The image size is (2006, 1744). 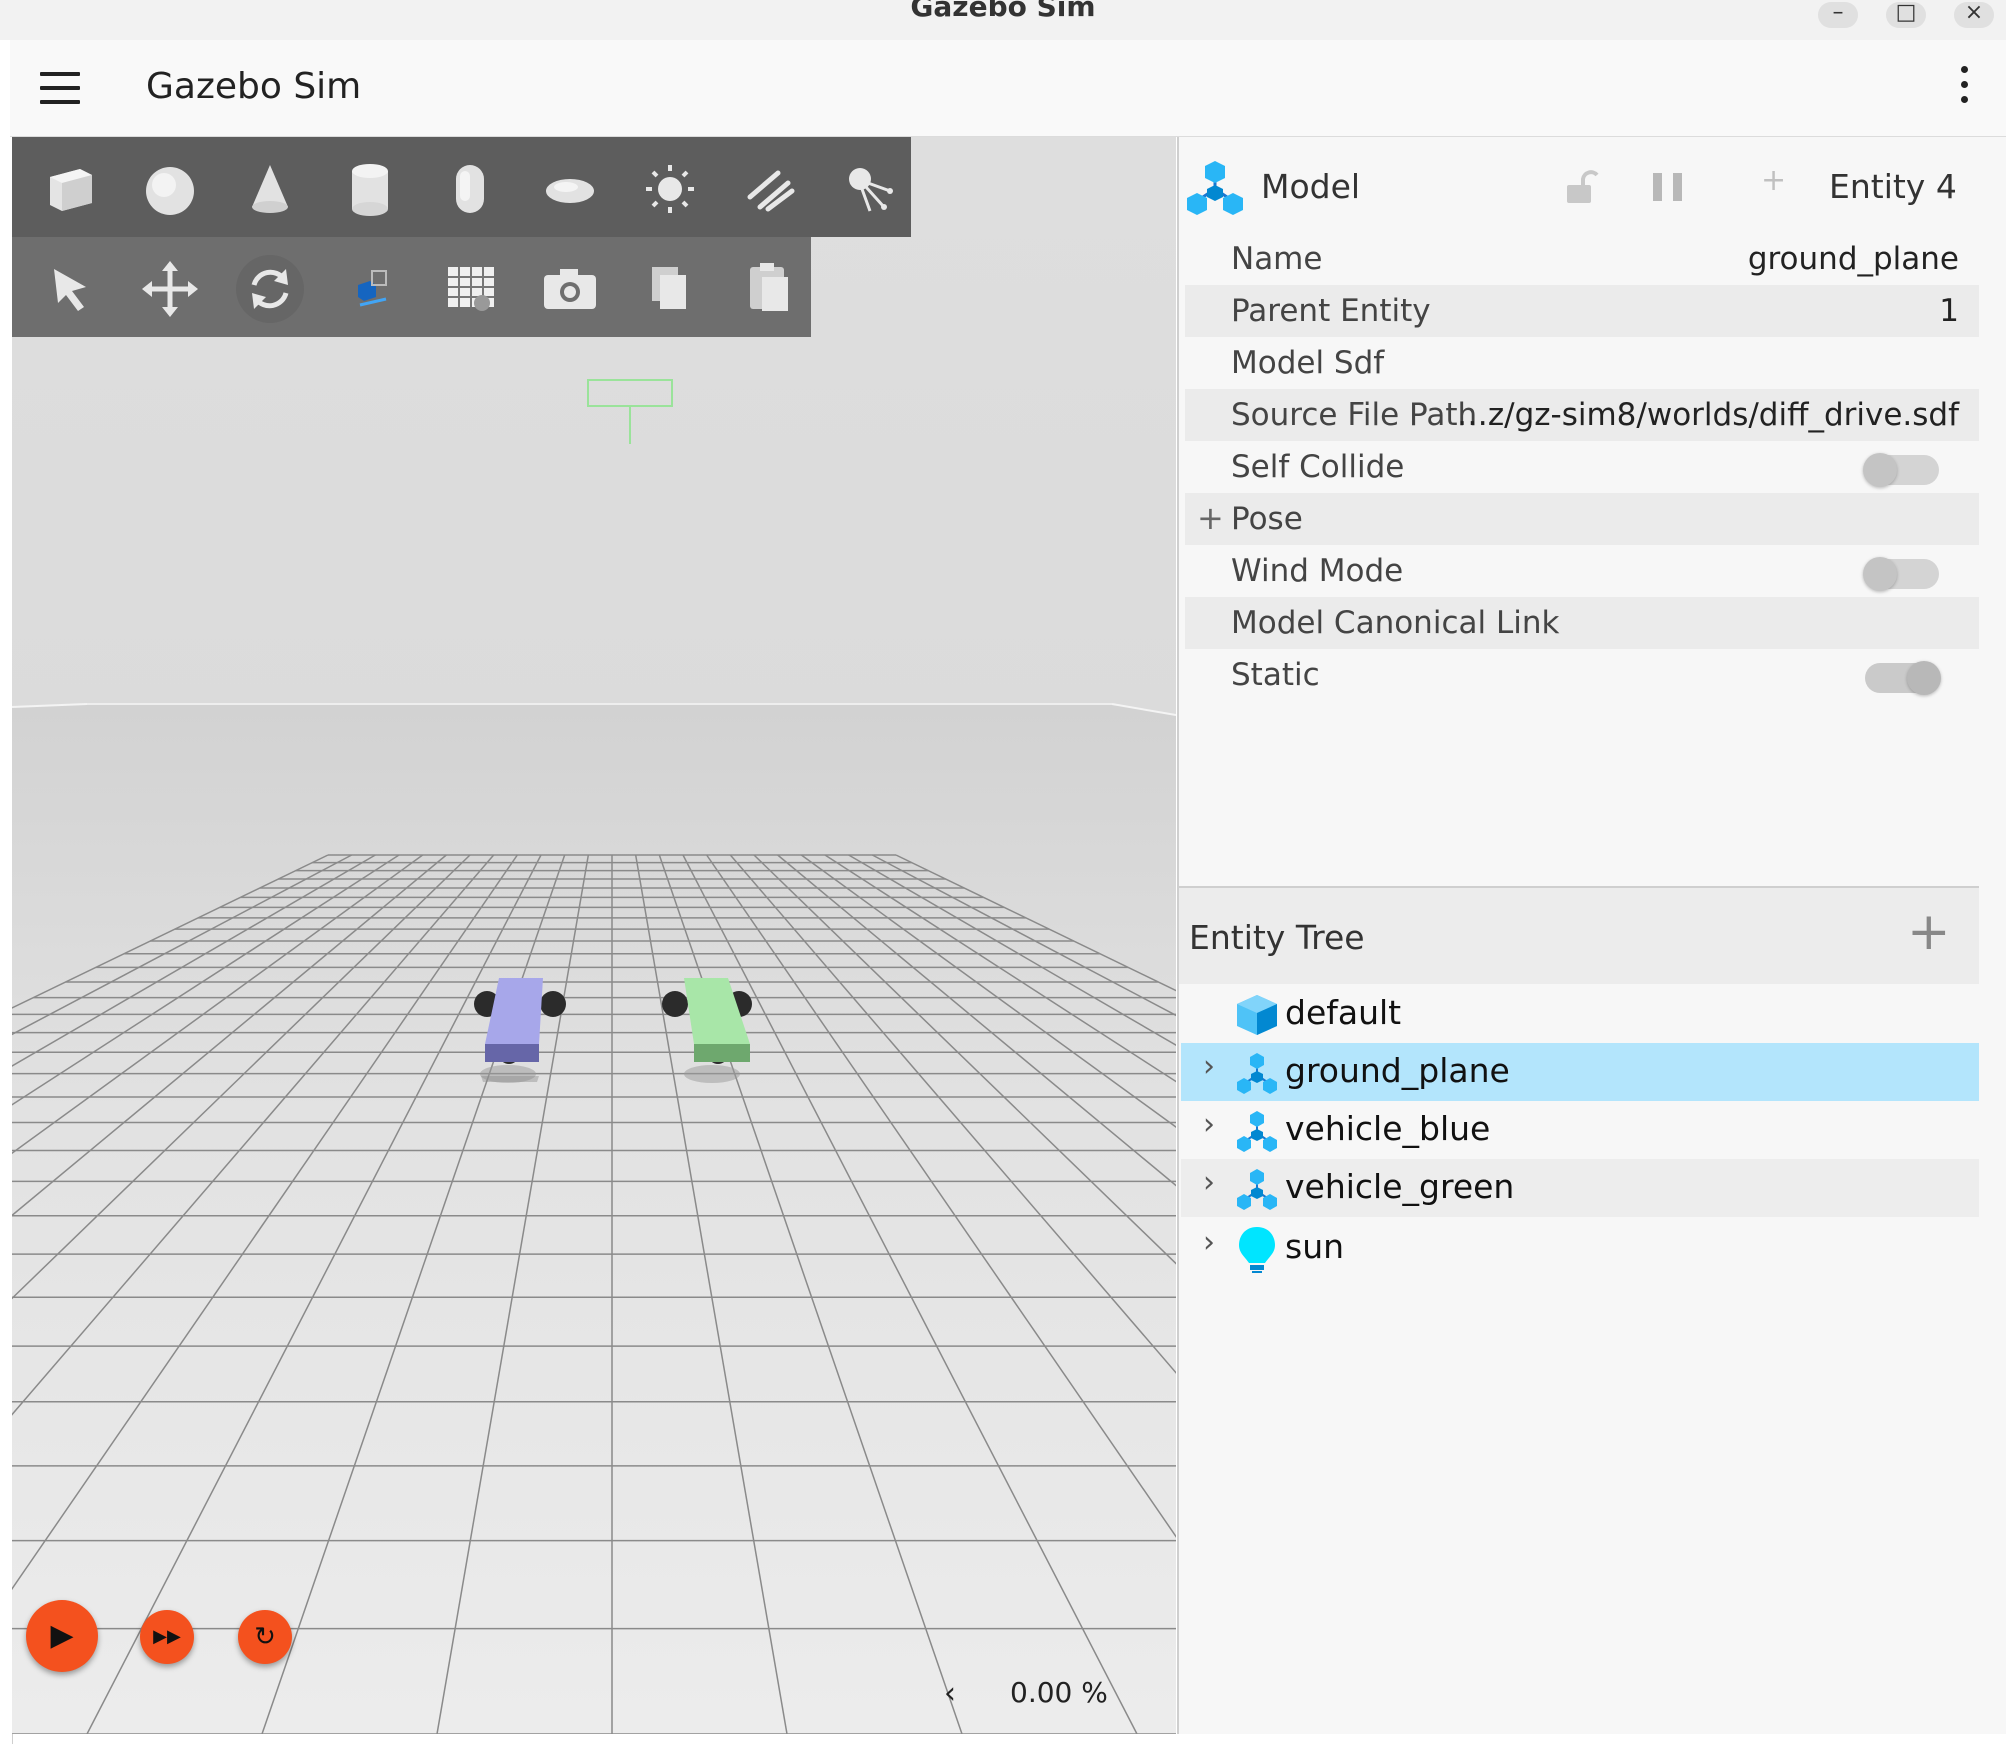 I want to click on tree-item-vehicle-blue: › vehicle_blue, so click(x=1580, y=1130).